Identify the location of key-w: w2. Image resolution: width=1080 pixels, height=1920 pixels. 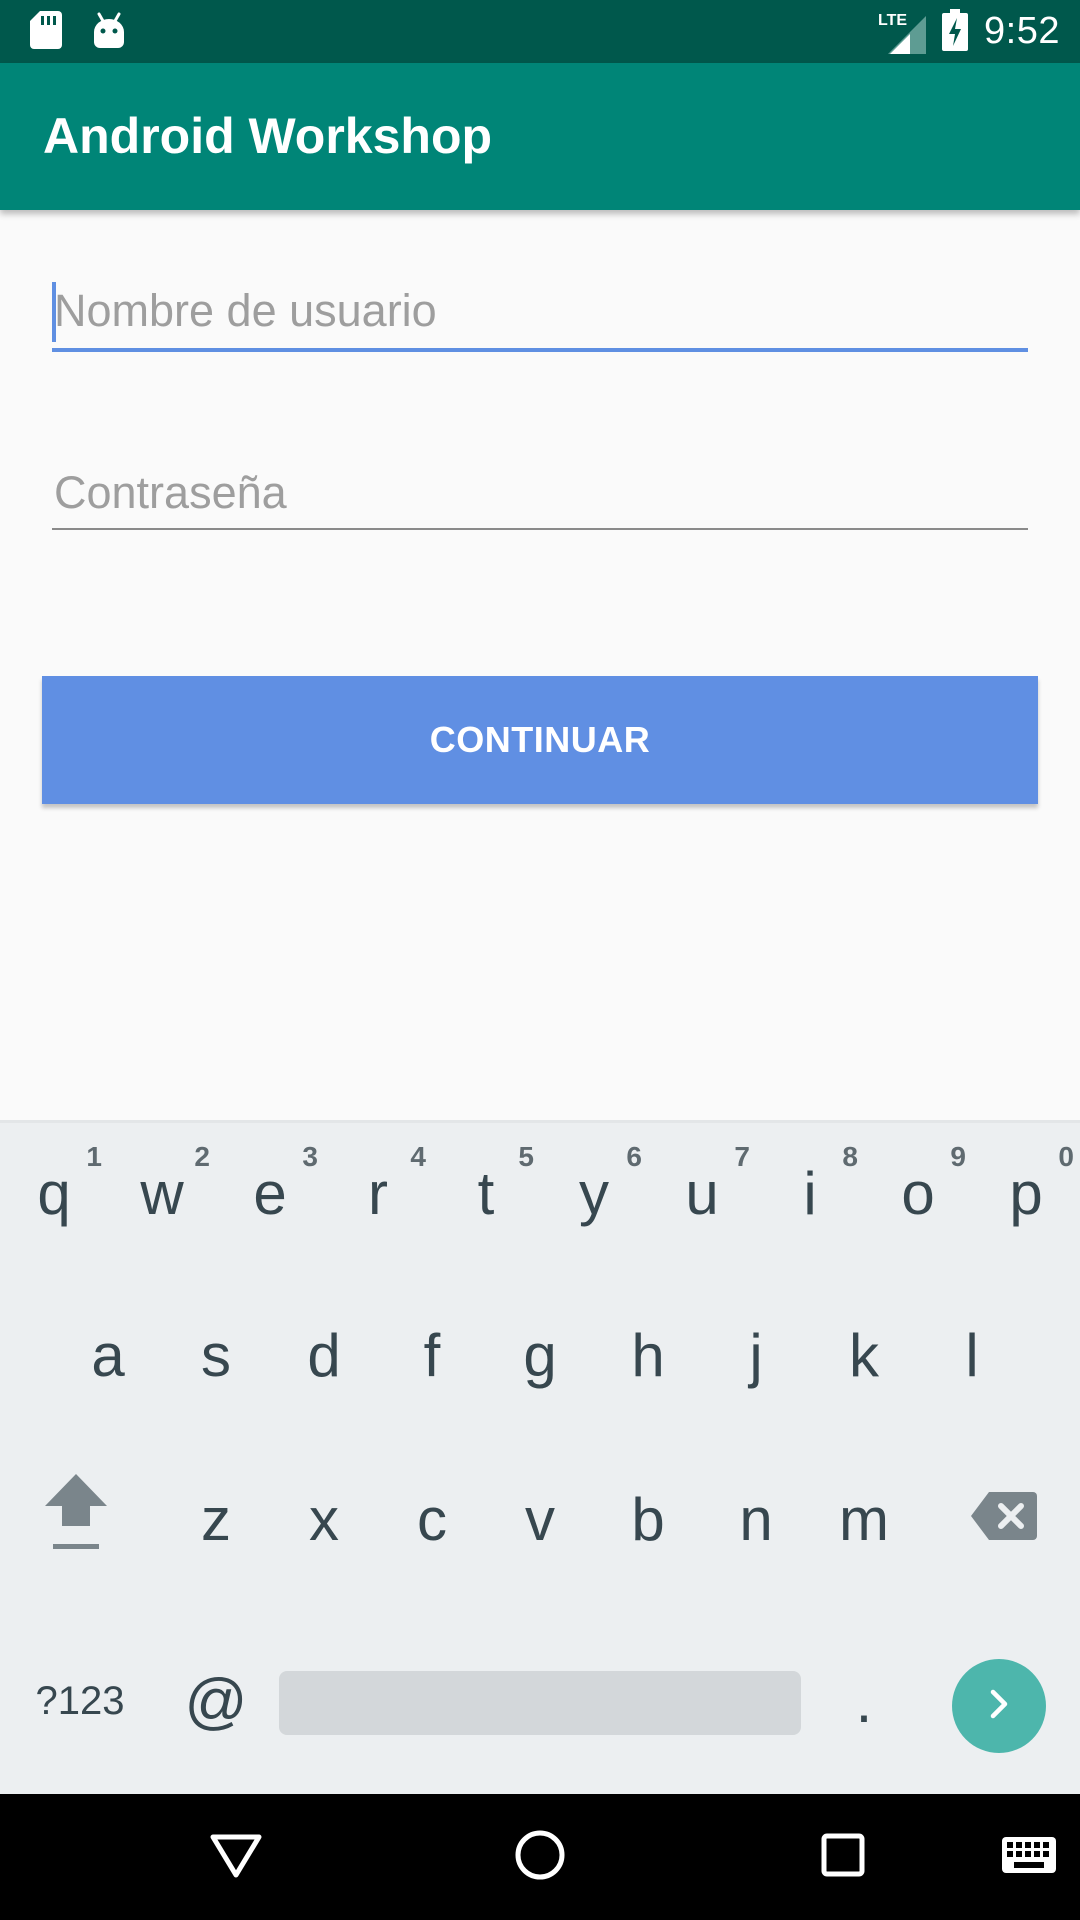
(162, 1193).